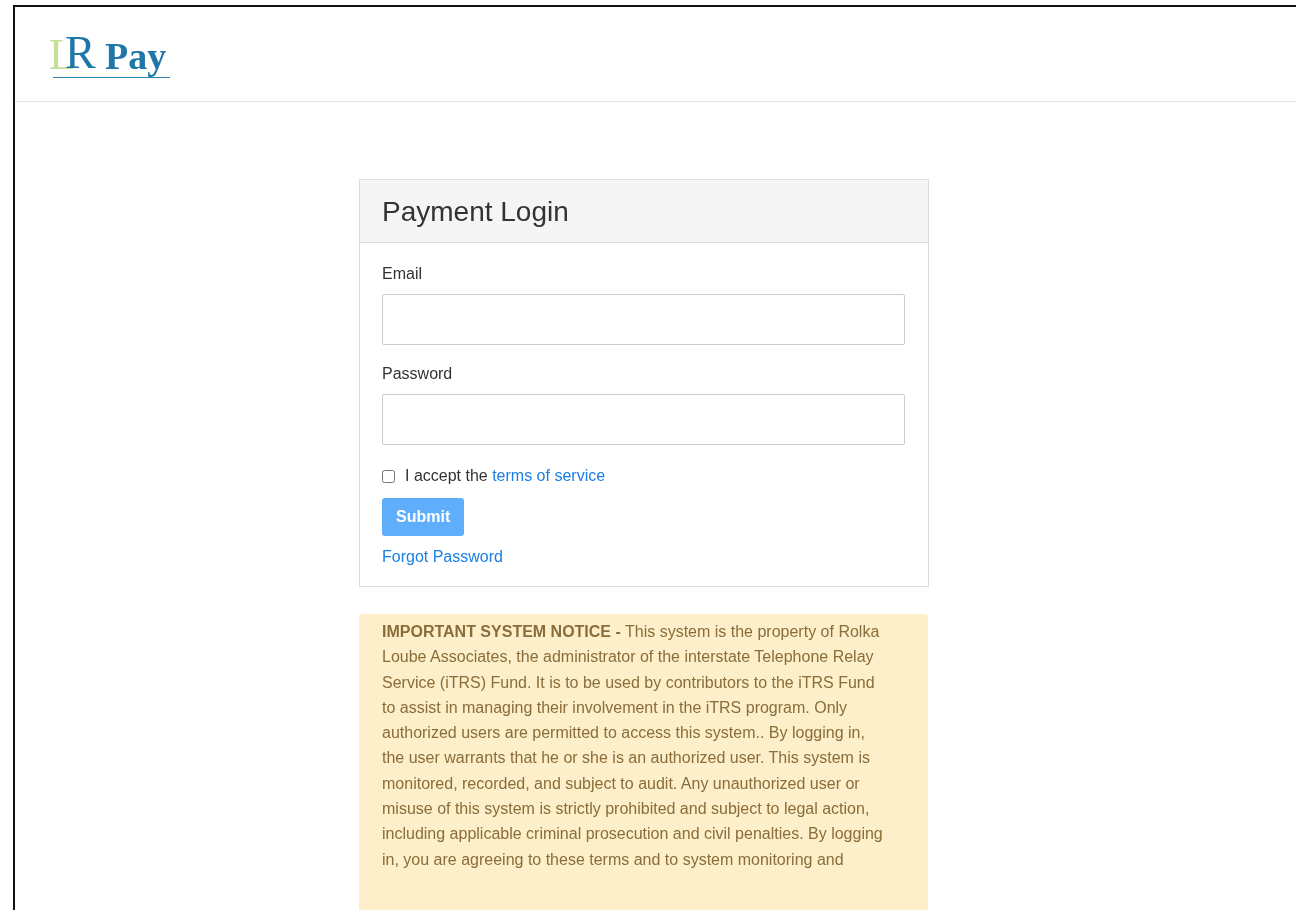 Image resolution: width=1296 pixels, height=910 pixels. Describe the element at coordinates (442, 557) in the screenshot. I see `forgot-password-link: Forgot Password` at that location.